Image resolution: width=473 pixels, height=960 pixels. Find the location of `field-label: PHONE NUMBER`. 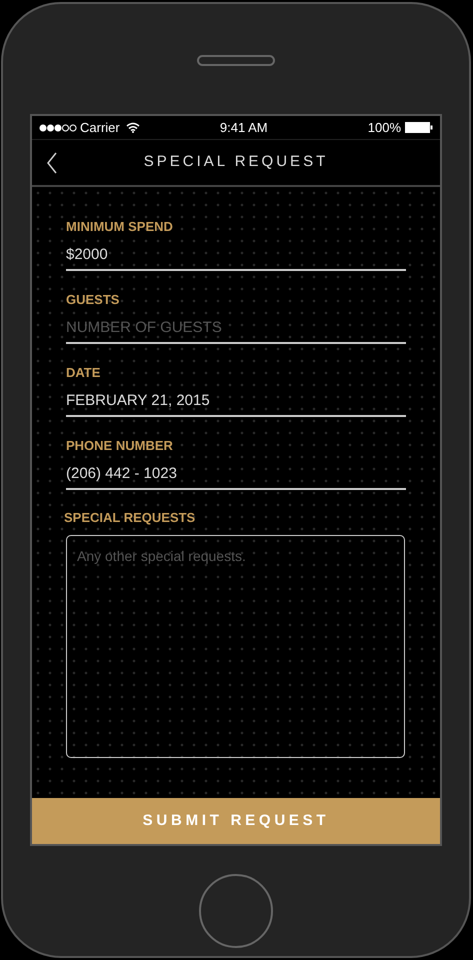

field-label: PHONE NUMBER is located at coordinates (120, 446).